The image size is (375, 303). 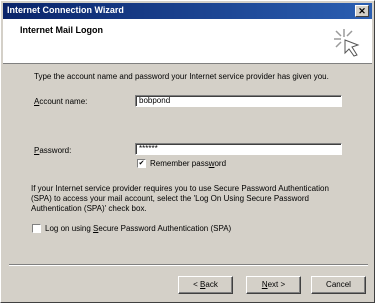 I want to click on title-bar: Internet Connection Wizard ✕, so click(x=187, y=11).